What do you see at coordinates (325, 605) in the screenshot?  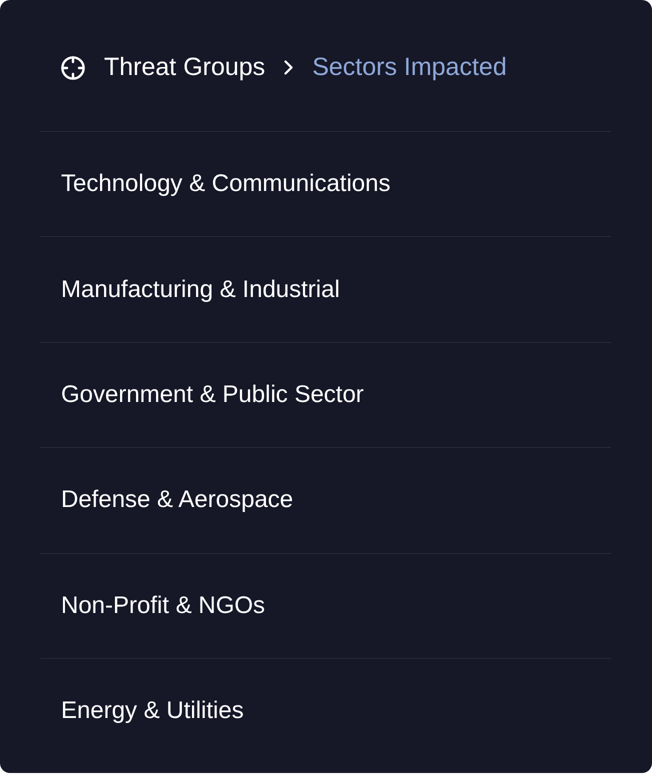 I see `sector-item: Non-Profit & NGOs` at bounding box center [325, 605].